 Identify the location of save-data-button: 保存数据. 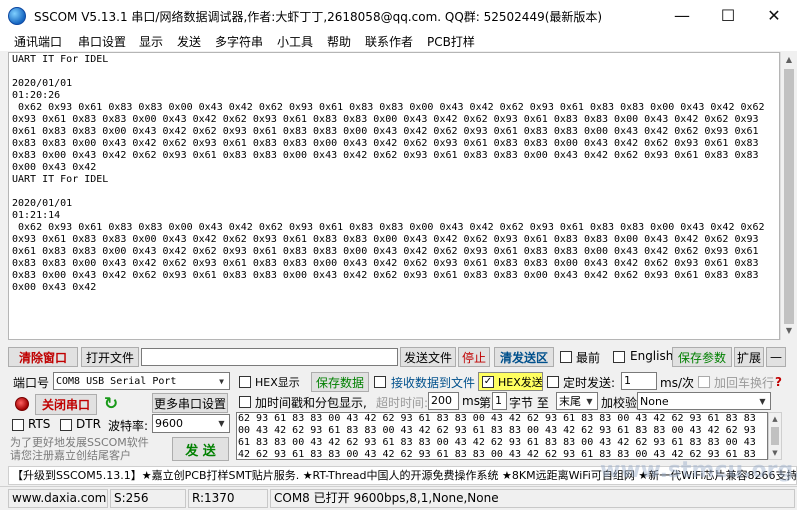
(340, 382).